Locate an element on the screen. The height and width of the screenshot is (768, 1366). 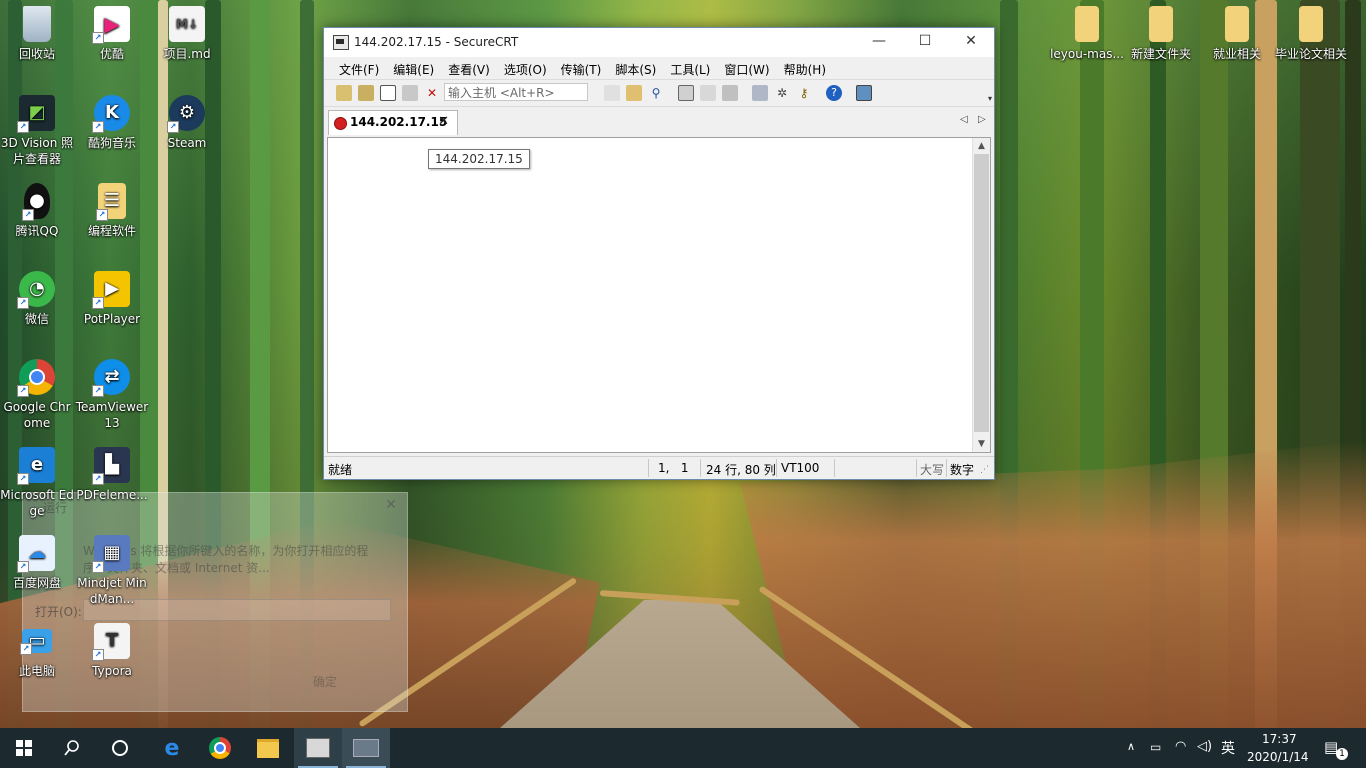
run-dialog-close-icon: ✕ is located at coordinates (391, 505).